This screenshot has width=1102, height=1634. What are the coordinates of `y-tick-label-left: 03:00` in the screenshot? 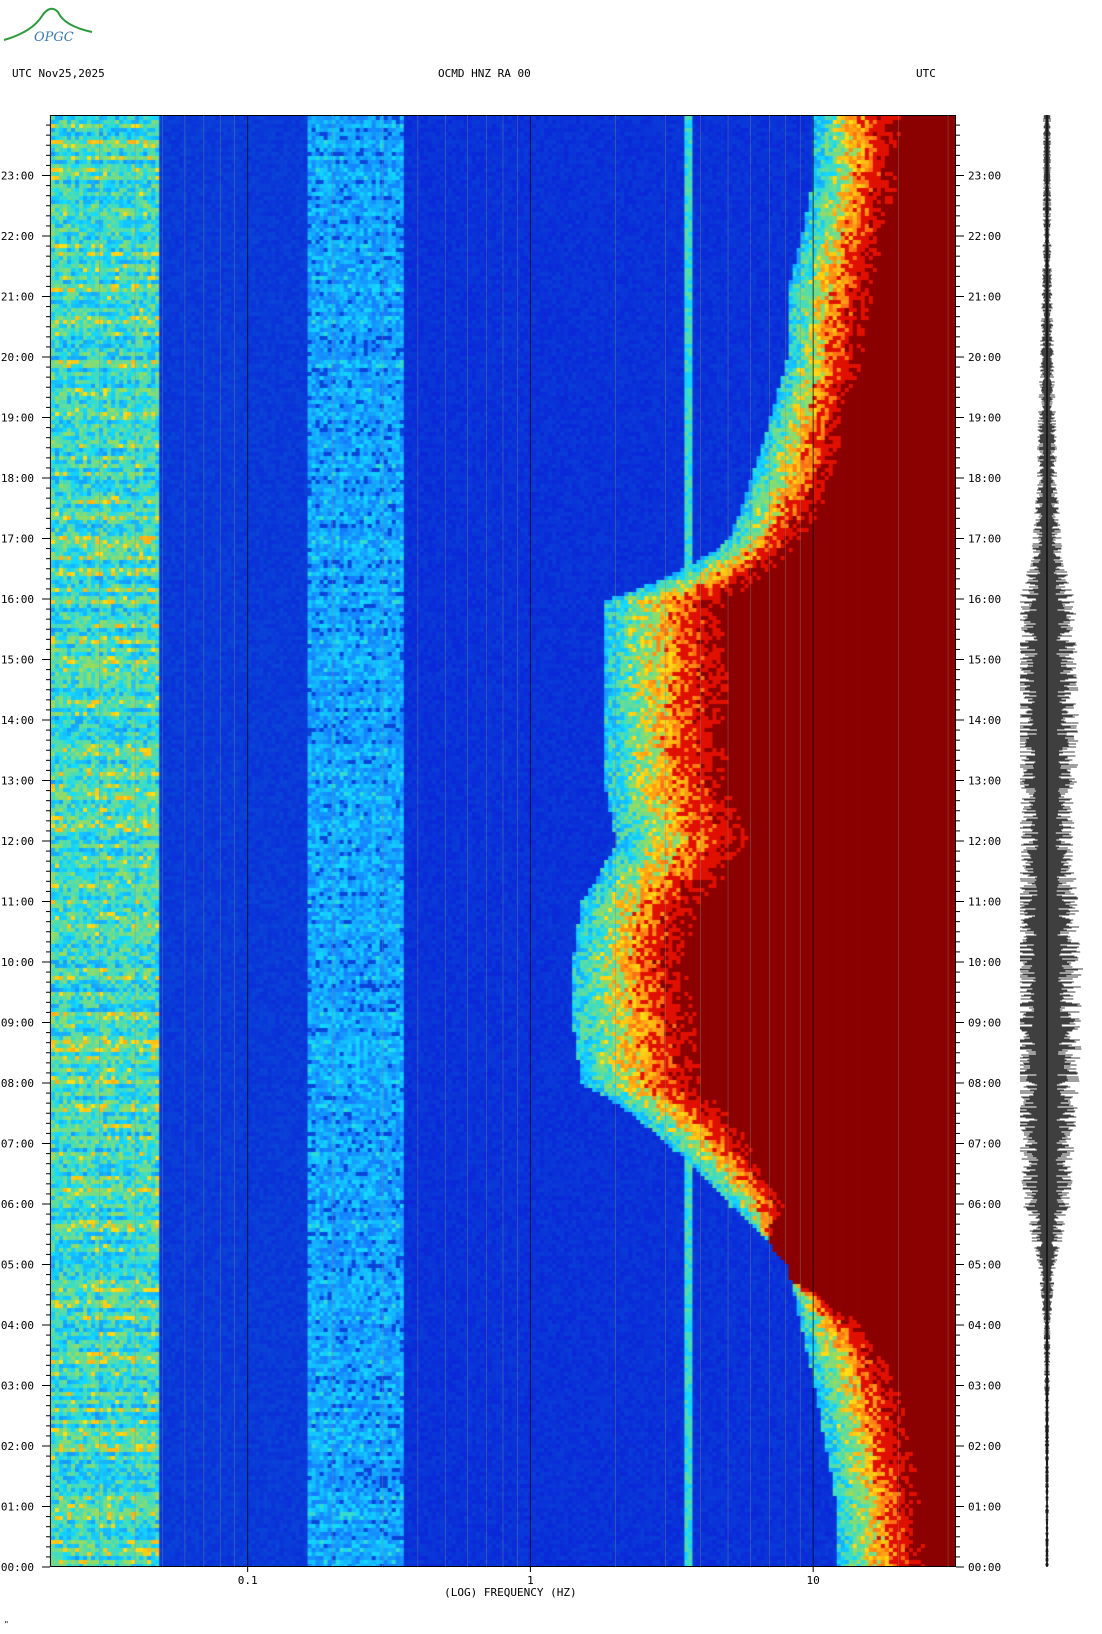 It's located at (17, 1386).